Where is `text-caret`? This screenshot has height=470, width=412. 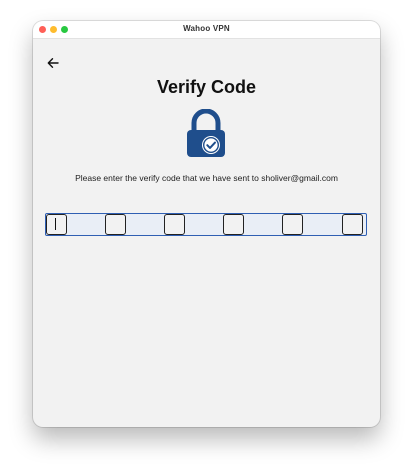
text-caret is located at coordinates (55, 224).